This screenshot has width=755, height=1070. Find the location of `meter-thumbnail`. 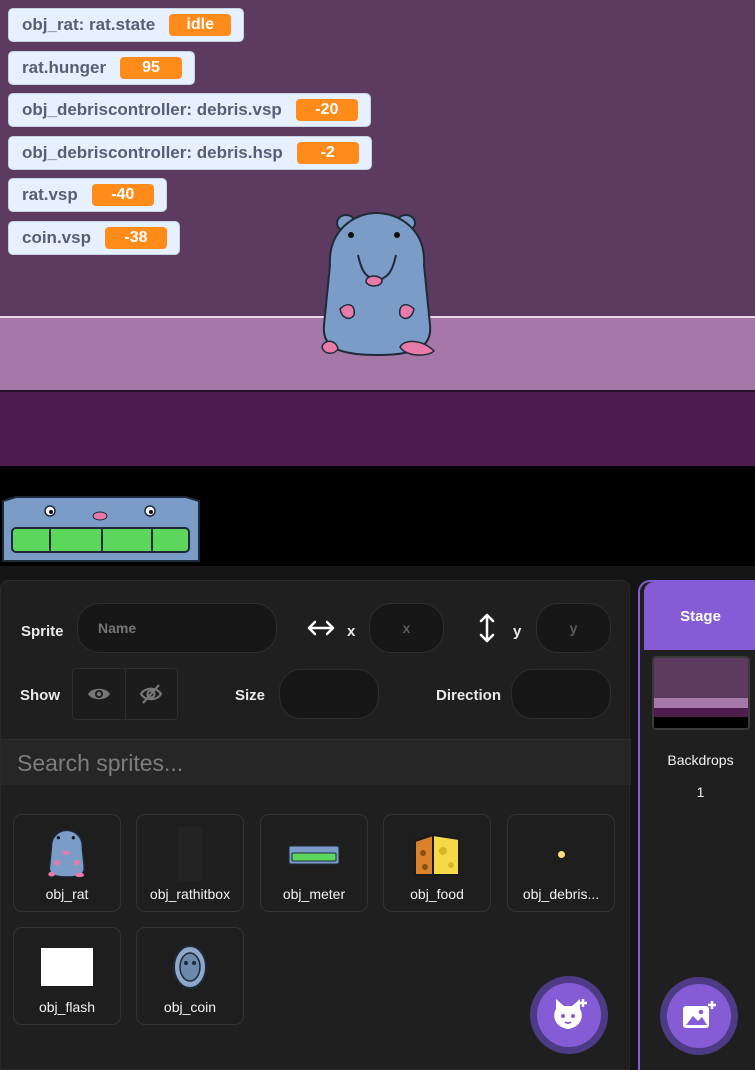

meter-thumbnail is located at coordinates (314, 854).